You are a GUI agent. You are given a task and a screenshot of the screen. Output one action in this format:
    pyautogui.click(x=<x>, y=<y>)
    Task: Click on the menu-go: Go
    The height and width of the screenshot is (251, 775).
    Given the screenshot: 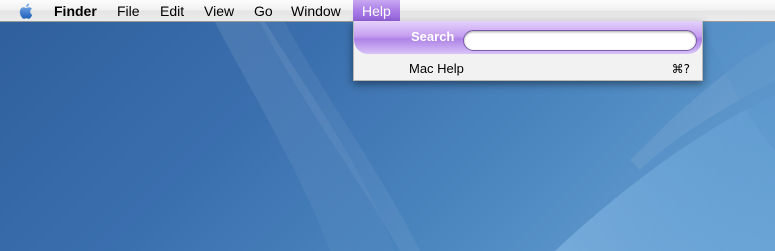 What is the action you would take?
    pyautogui.click(x=263, y=11)
    